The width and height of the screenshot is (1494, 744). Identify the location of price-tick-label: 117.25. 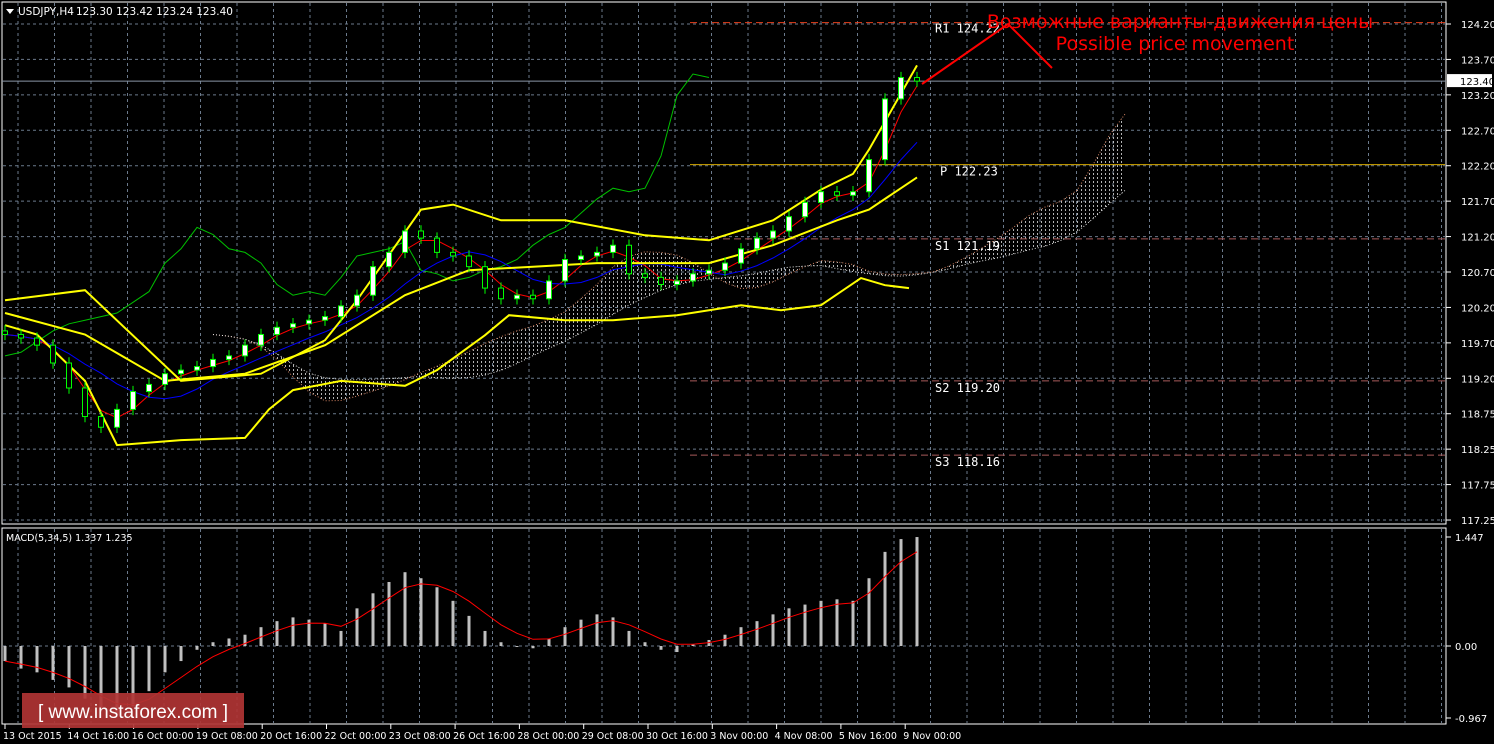
(1477, 521).